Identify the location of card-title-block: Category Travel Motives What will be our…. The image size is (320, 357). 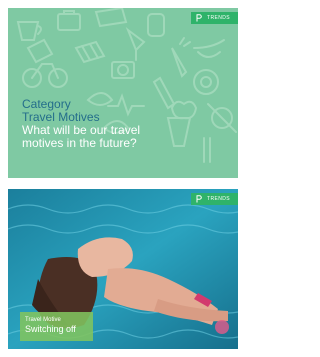
(122, 124).